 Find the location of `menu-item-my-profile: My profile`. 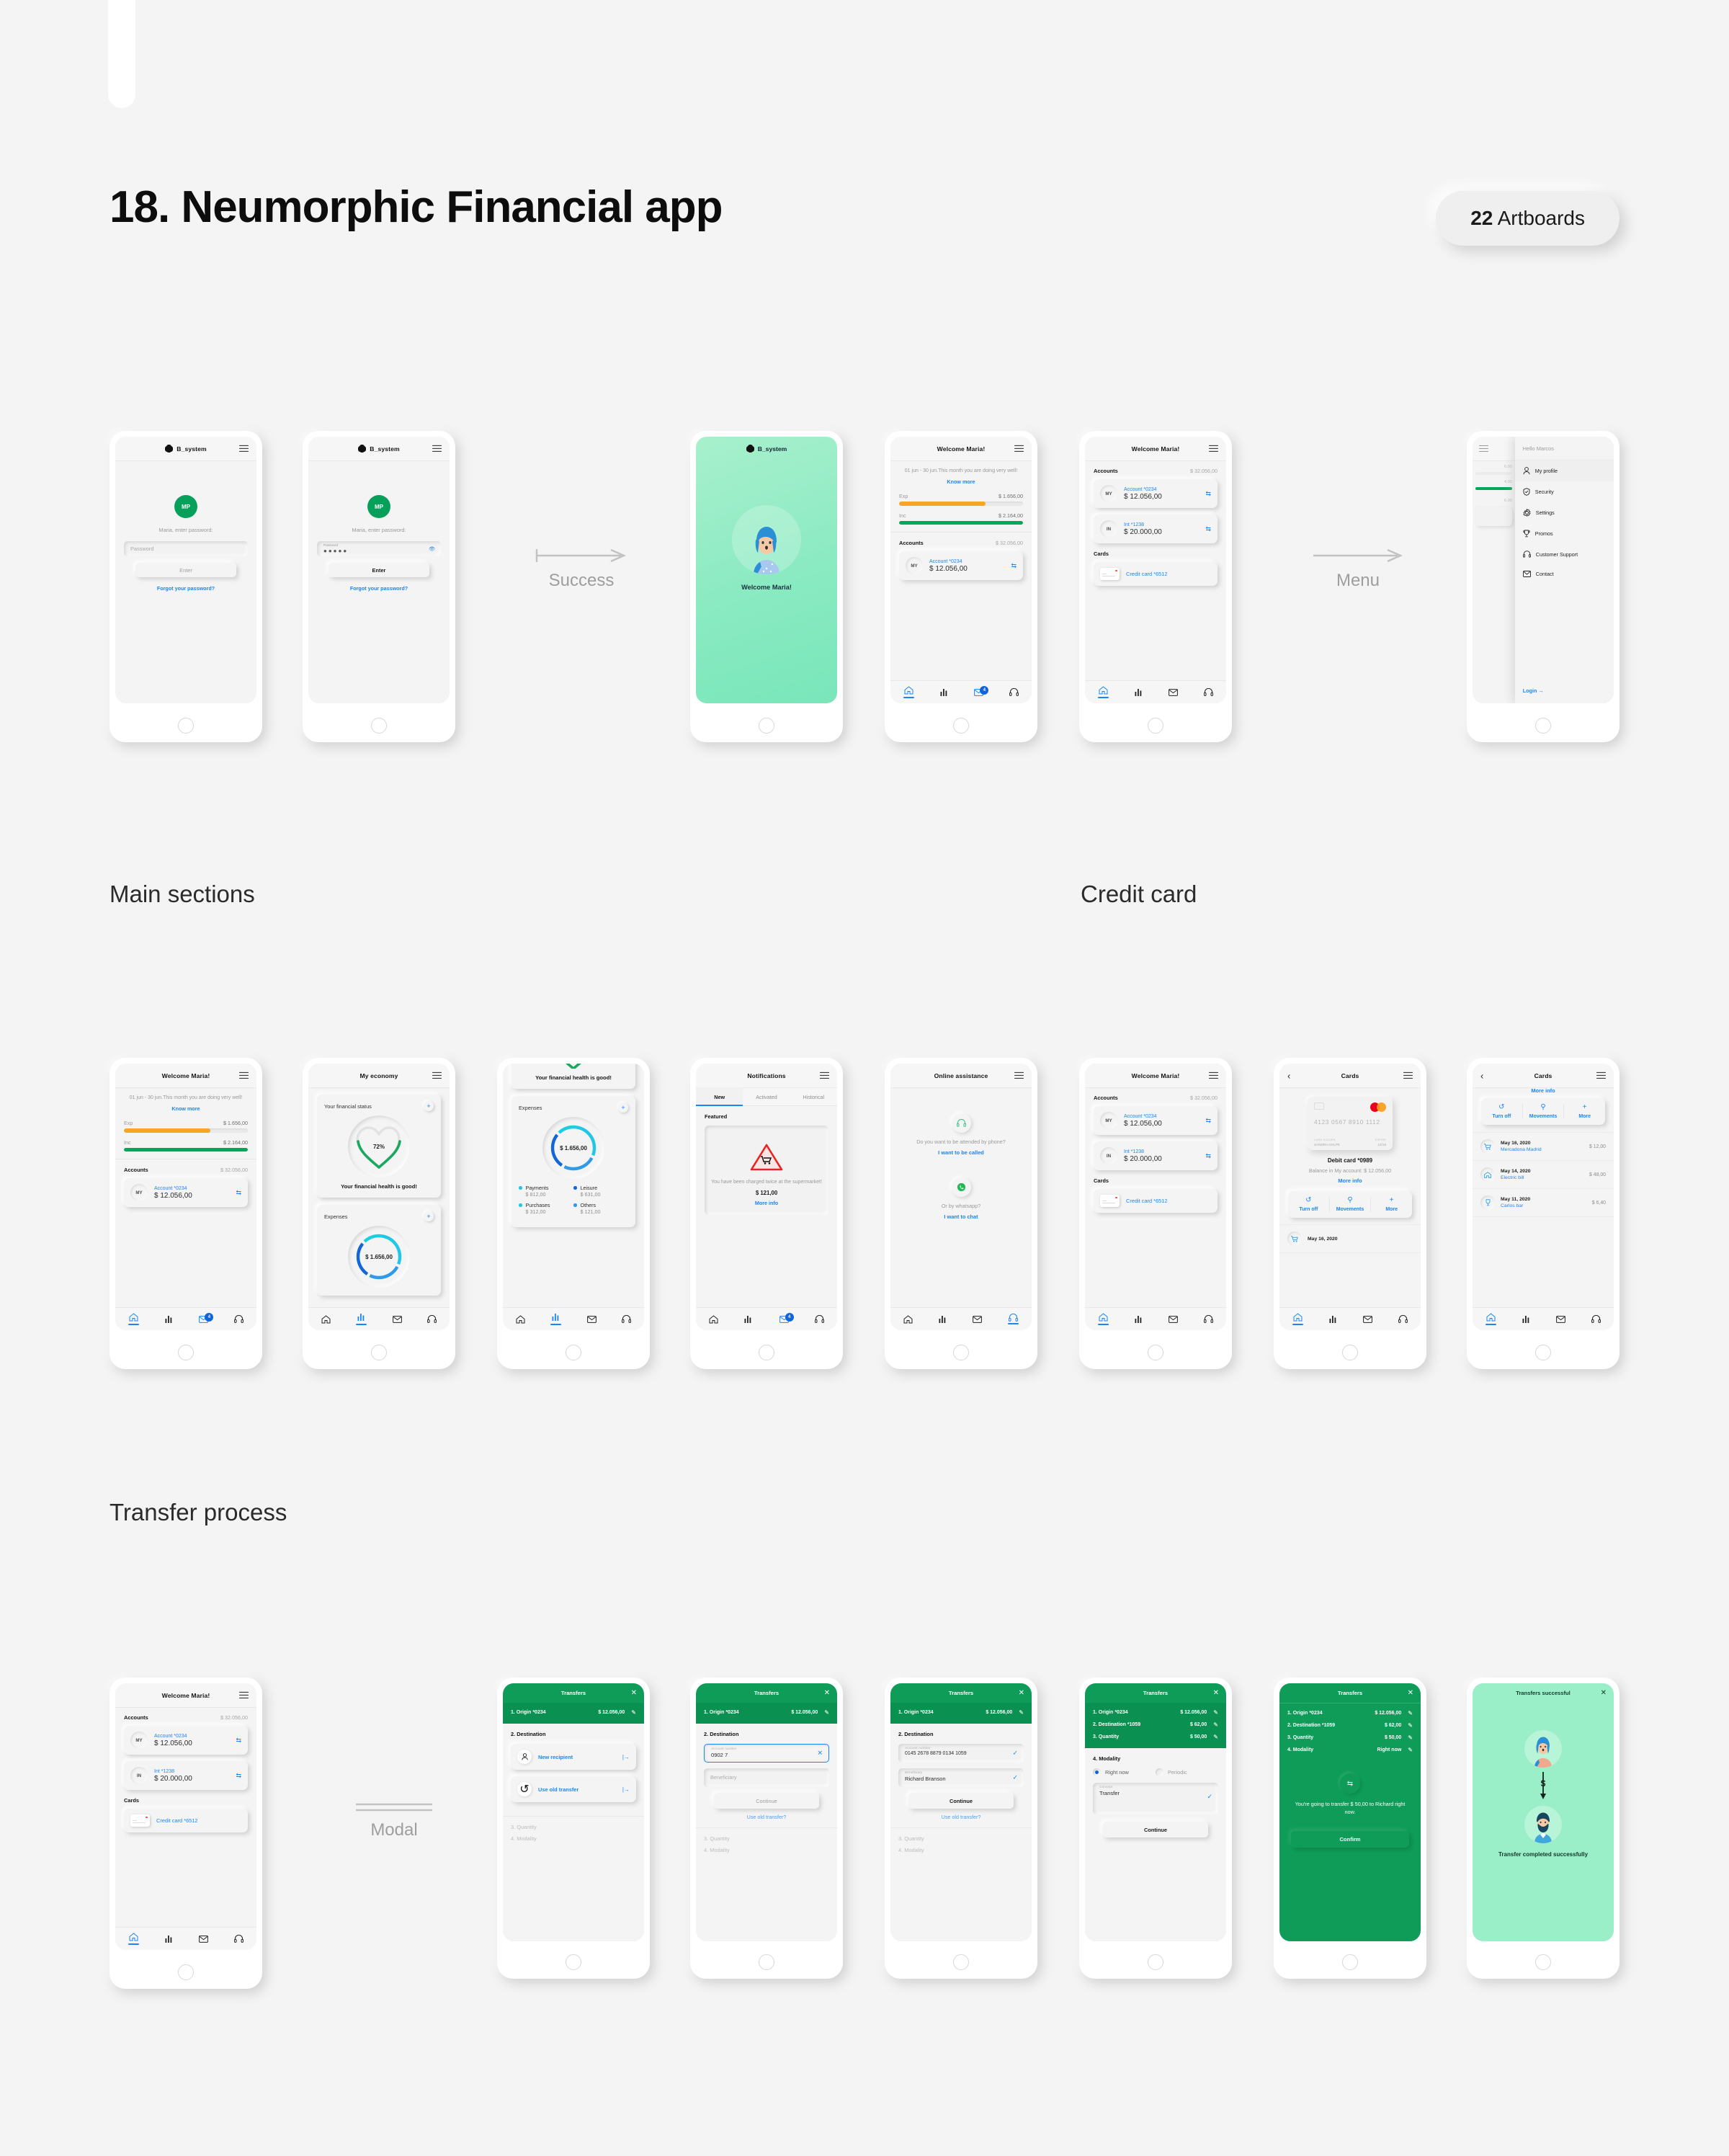

menu-item-my-profile: My profile is located at coordinates (1564, 470).